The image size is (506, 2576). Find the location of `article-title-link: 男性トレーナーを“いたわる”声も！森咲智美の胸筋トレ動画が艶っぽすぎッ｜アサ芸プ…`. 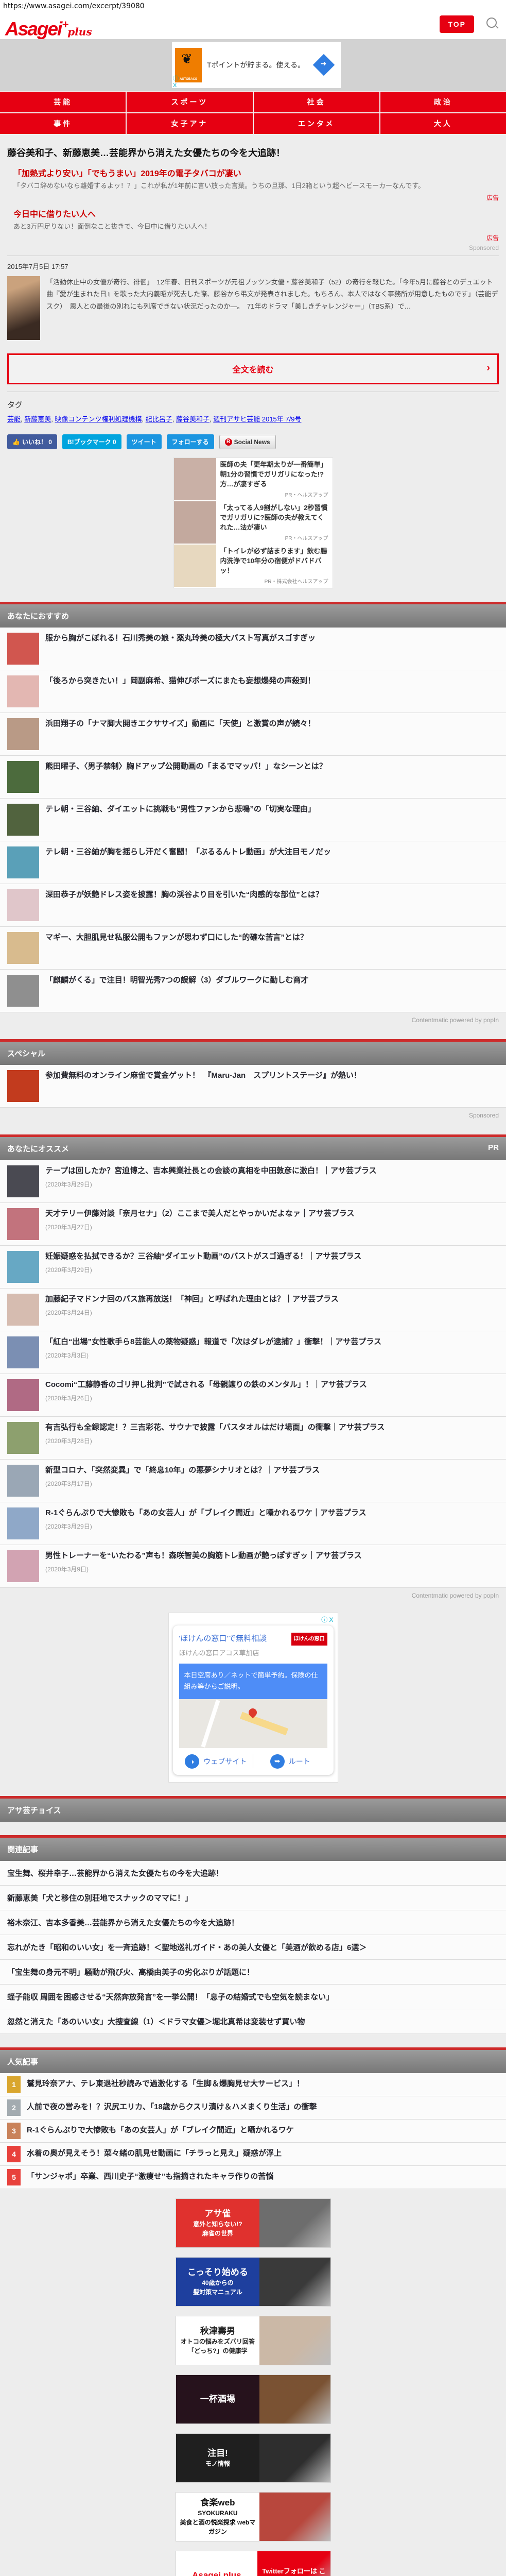

article-title-link: 男性トレーナーを“いたわる”声も！森咲智美の胸筋トレ動画が艶っぽすぎッ｜アサ芸プ… is located at coordinates (272, 1556).